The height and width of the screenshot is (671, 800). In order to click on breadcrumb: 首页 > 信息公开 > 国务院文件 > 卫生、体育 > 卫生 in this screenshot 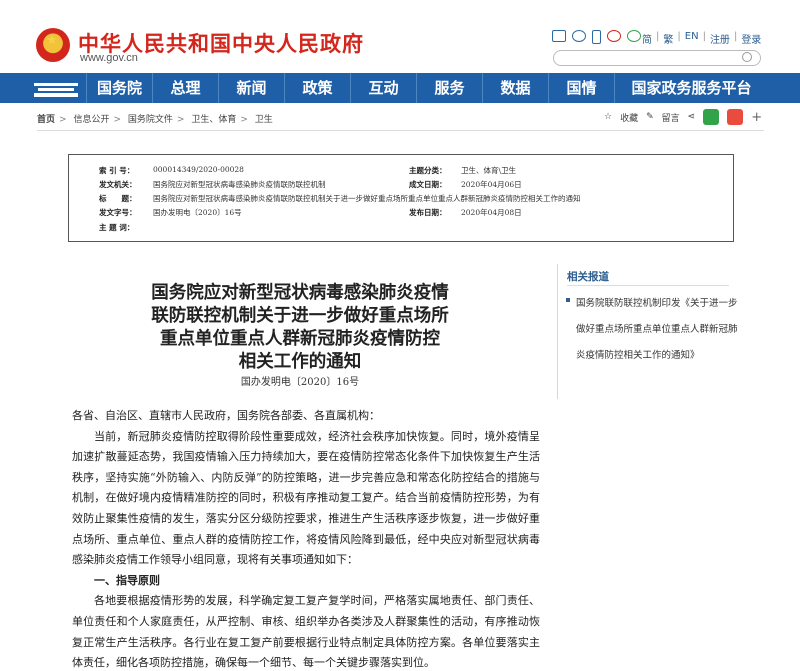, I will do `click(155, 120)`.